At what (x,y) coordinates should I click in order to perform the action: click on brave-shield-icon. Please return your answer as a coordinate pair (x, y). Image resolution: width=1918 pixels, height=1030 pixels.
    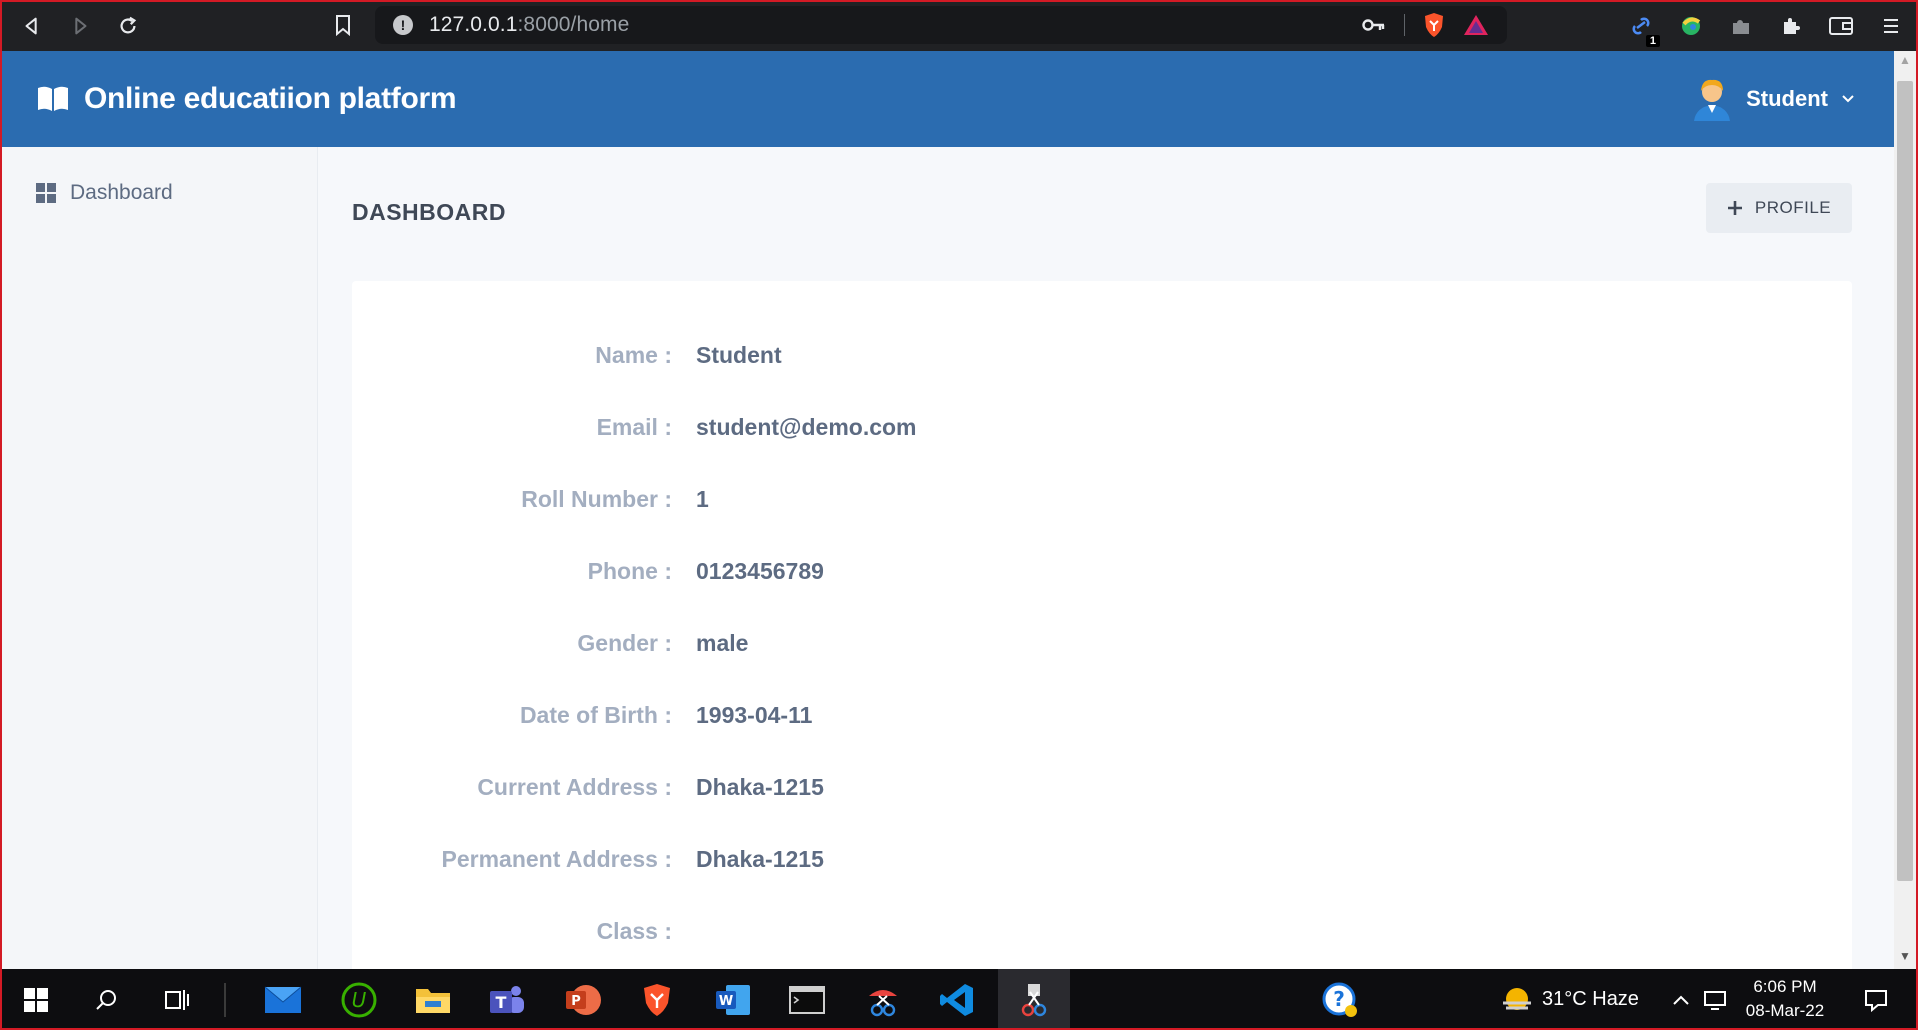
    Looking at the image, I should click on (1434, 25).